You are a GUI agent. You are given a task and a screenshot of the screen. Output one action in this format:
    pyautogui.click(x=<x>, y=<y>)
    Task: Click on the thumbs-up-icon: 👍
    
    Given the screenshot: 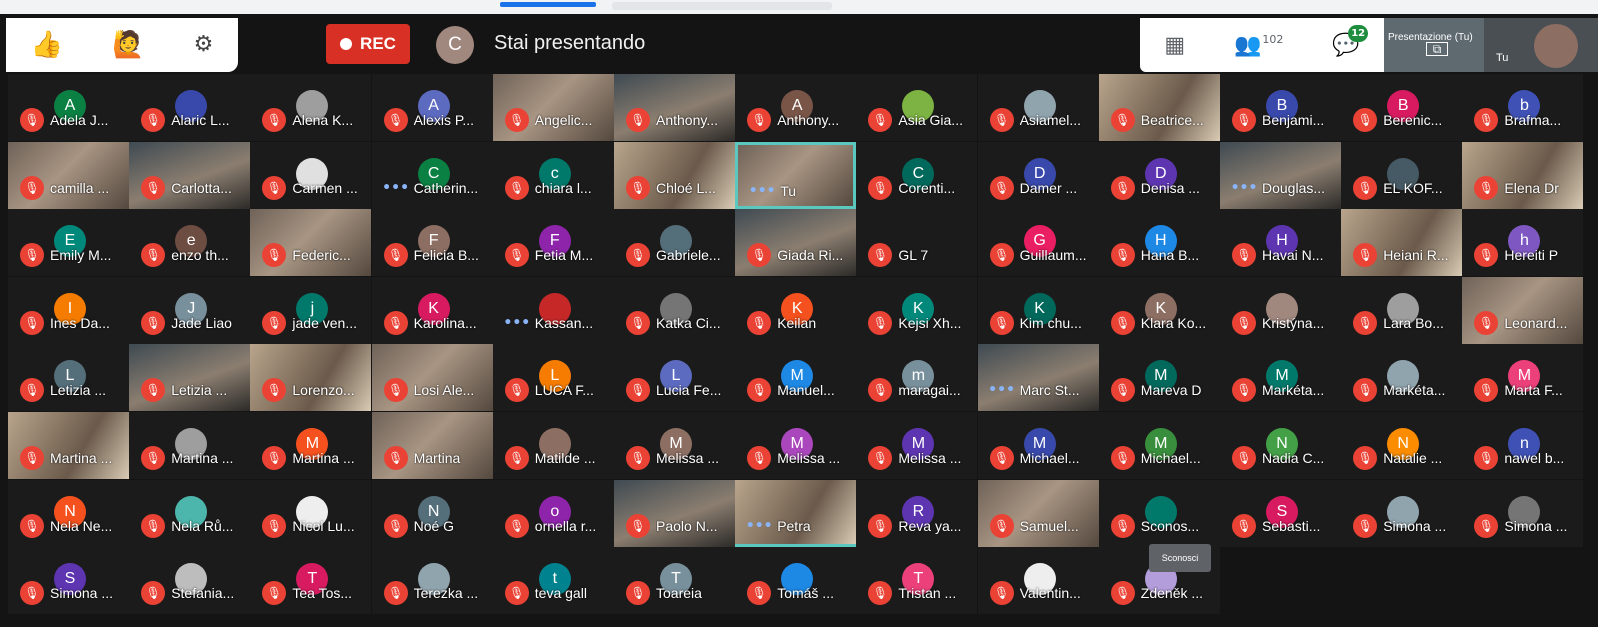 What is the action you would take?
    pyautogui.click(x=47, y=45)
    